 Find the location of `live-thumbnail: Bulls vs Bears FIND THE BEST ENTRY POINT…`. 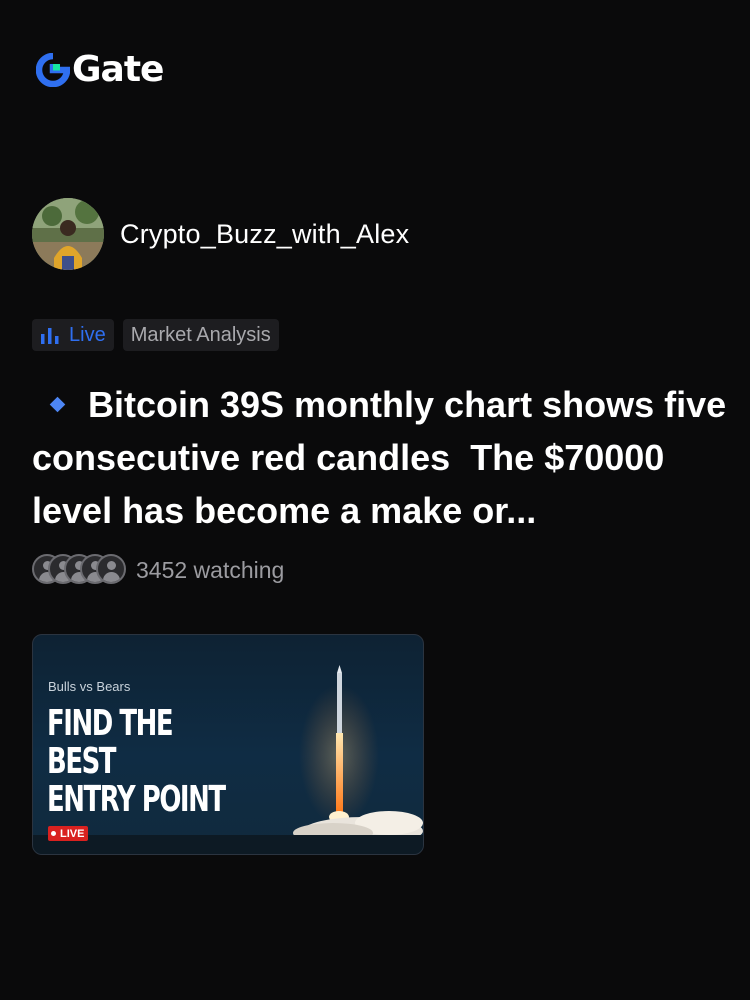

live-thumbnail: Bulls vs Bears FIND THE BEST ENTRY POINT… is located at coordinates (228, 744).